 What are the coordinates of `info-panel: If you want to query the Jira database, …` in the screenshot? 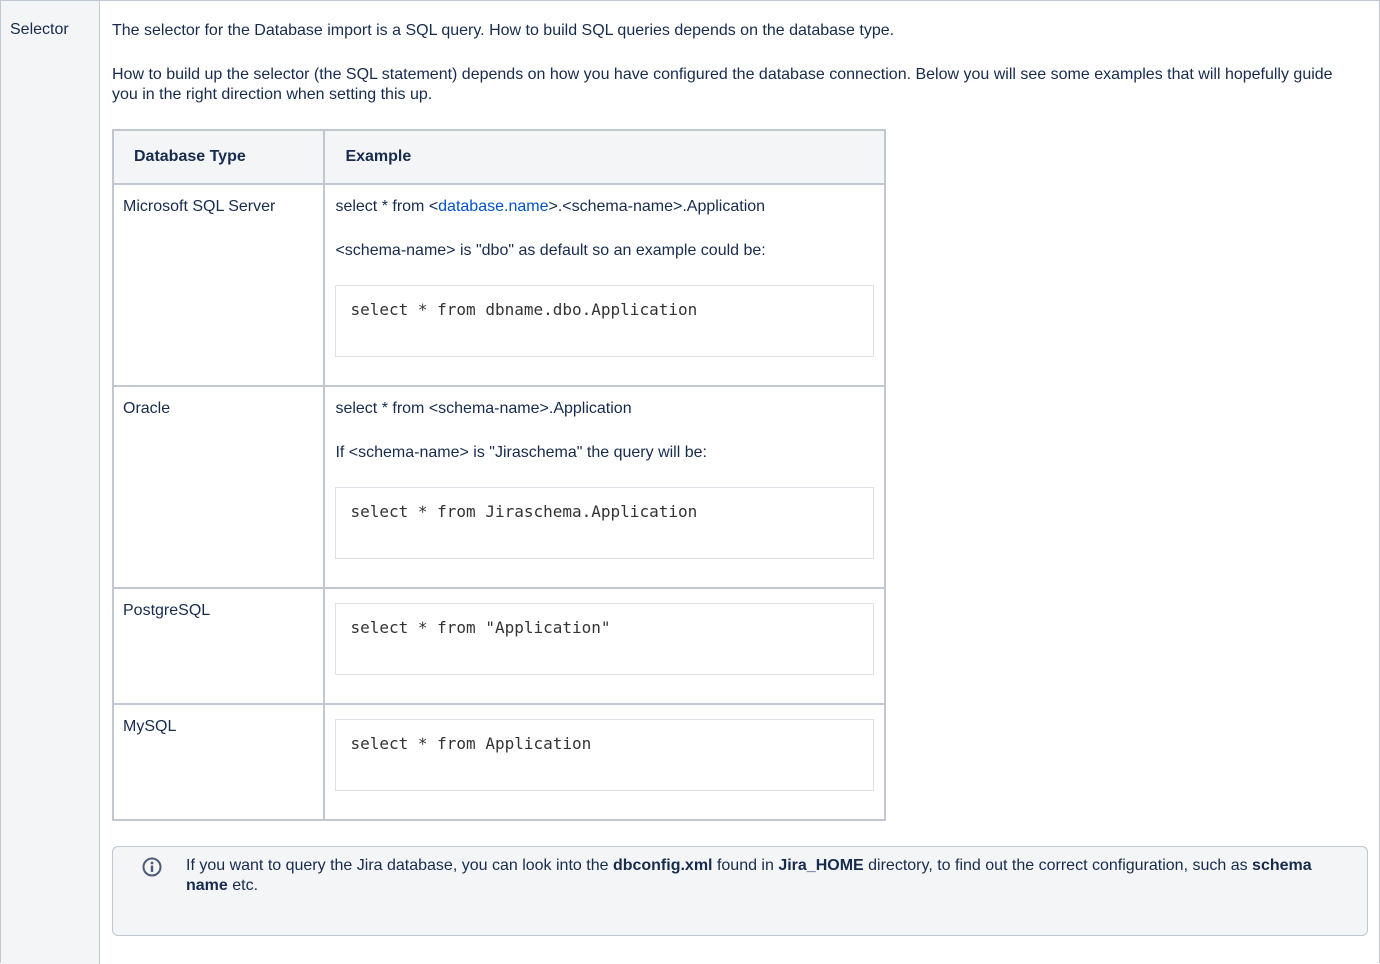 It's located at (740, 891).